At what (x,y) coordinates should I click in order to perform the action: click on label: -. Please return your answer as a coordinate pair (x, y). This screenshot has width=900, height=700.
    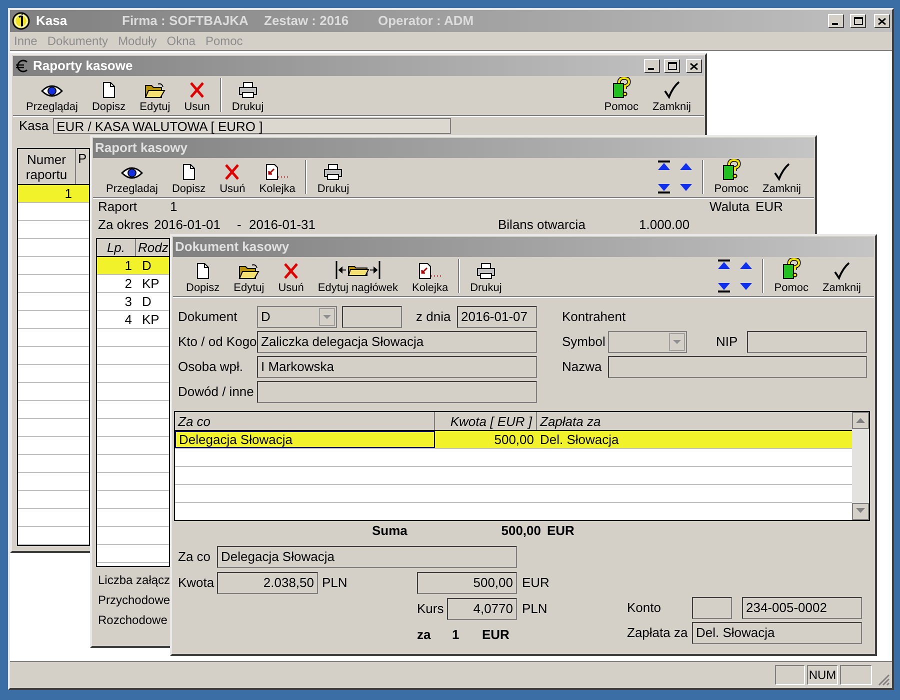
    Looking at the image, I should click on (239, 225).